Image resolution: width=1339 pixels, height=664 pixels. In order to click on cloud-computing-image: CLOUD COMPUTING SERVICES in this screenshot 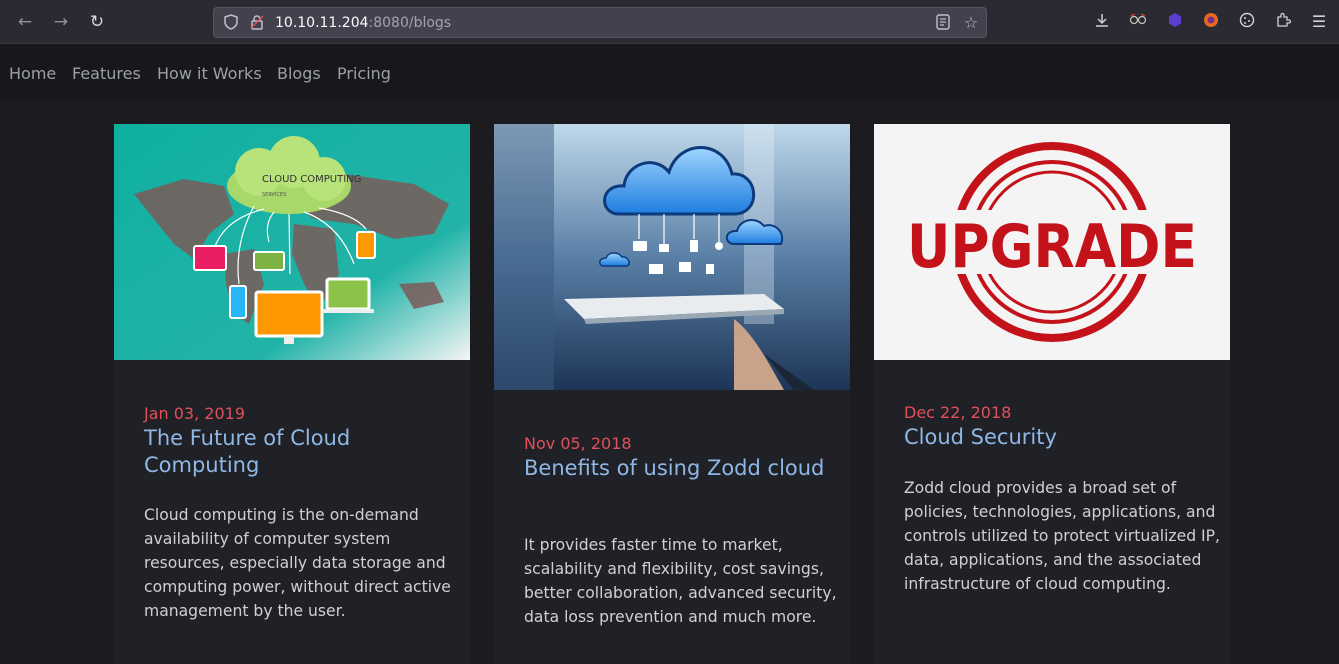, I will do `click(292, 242)`.